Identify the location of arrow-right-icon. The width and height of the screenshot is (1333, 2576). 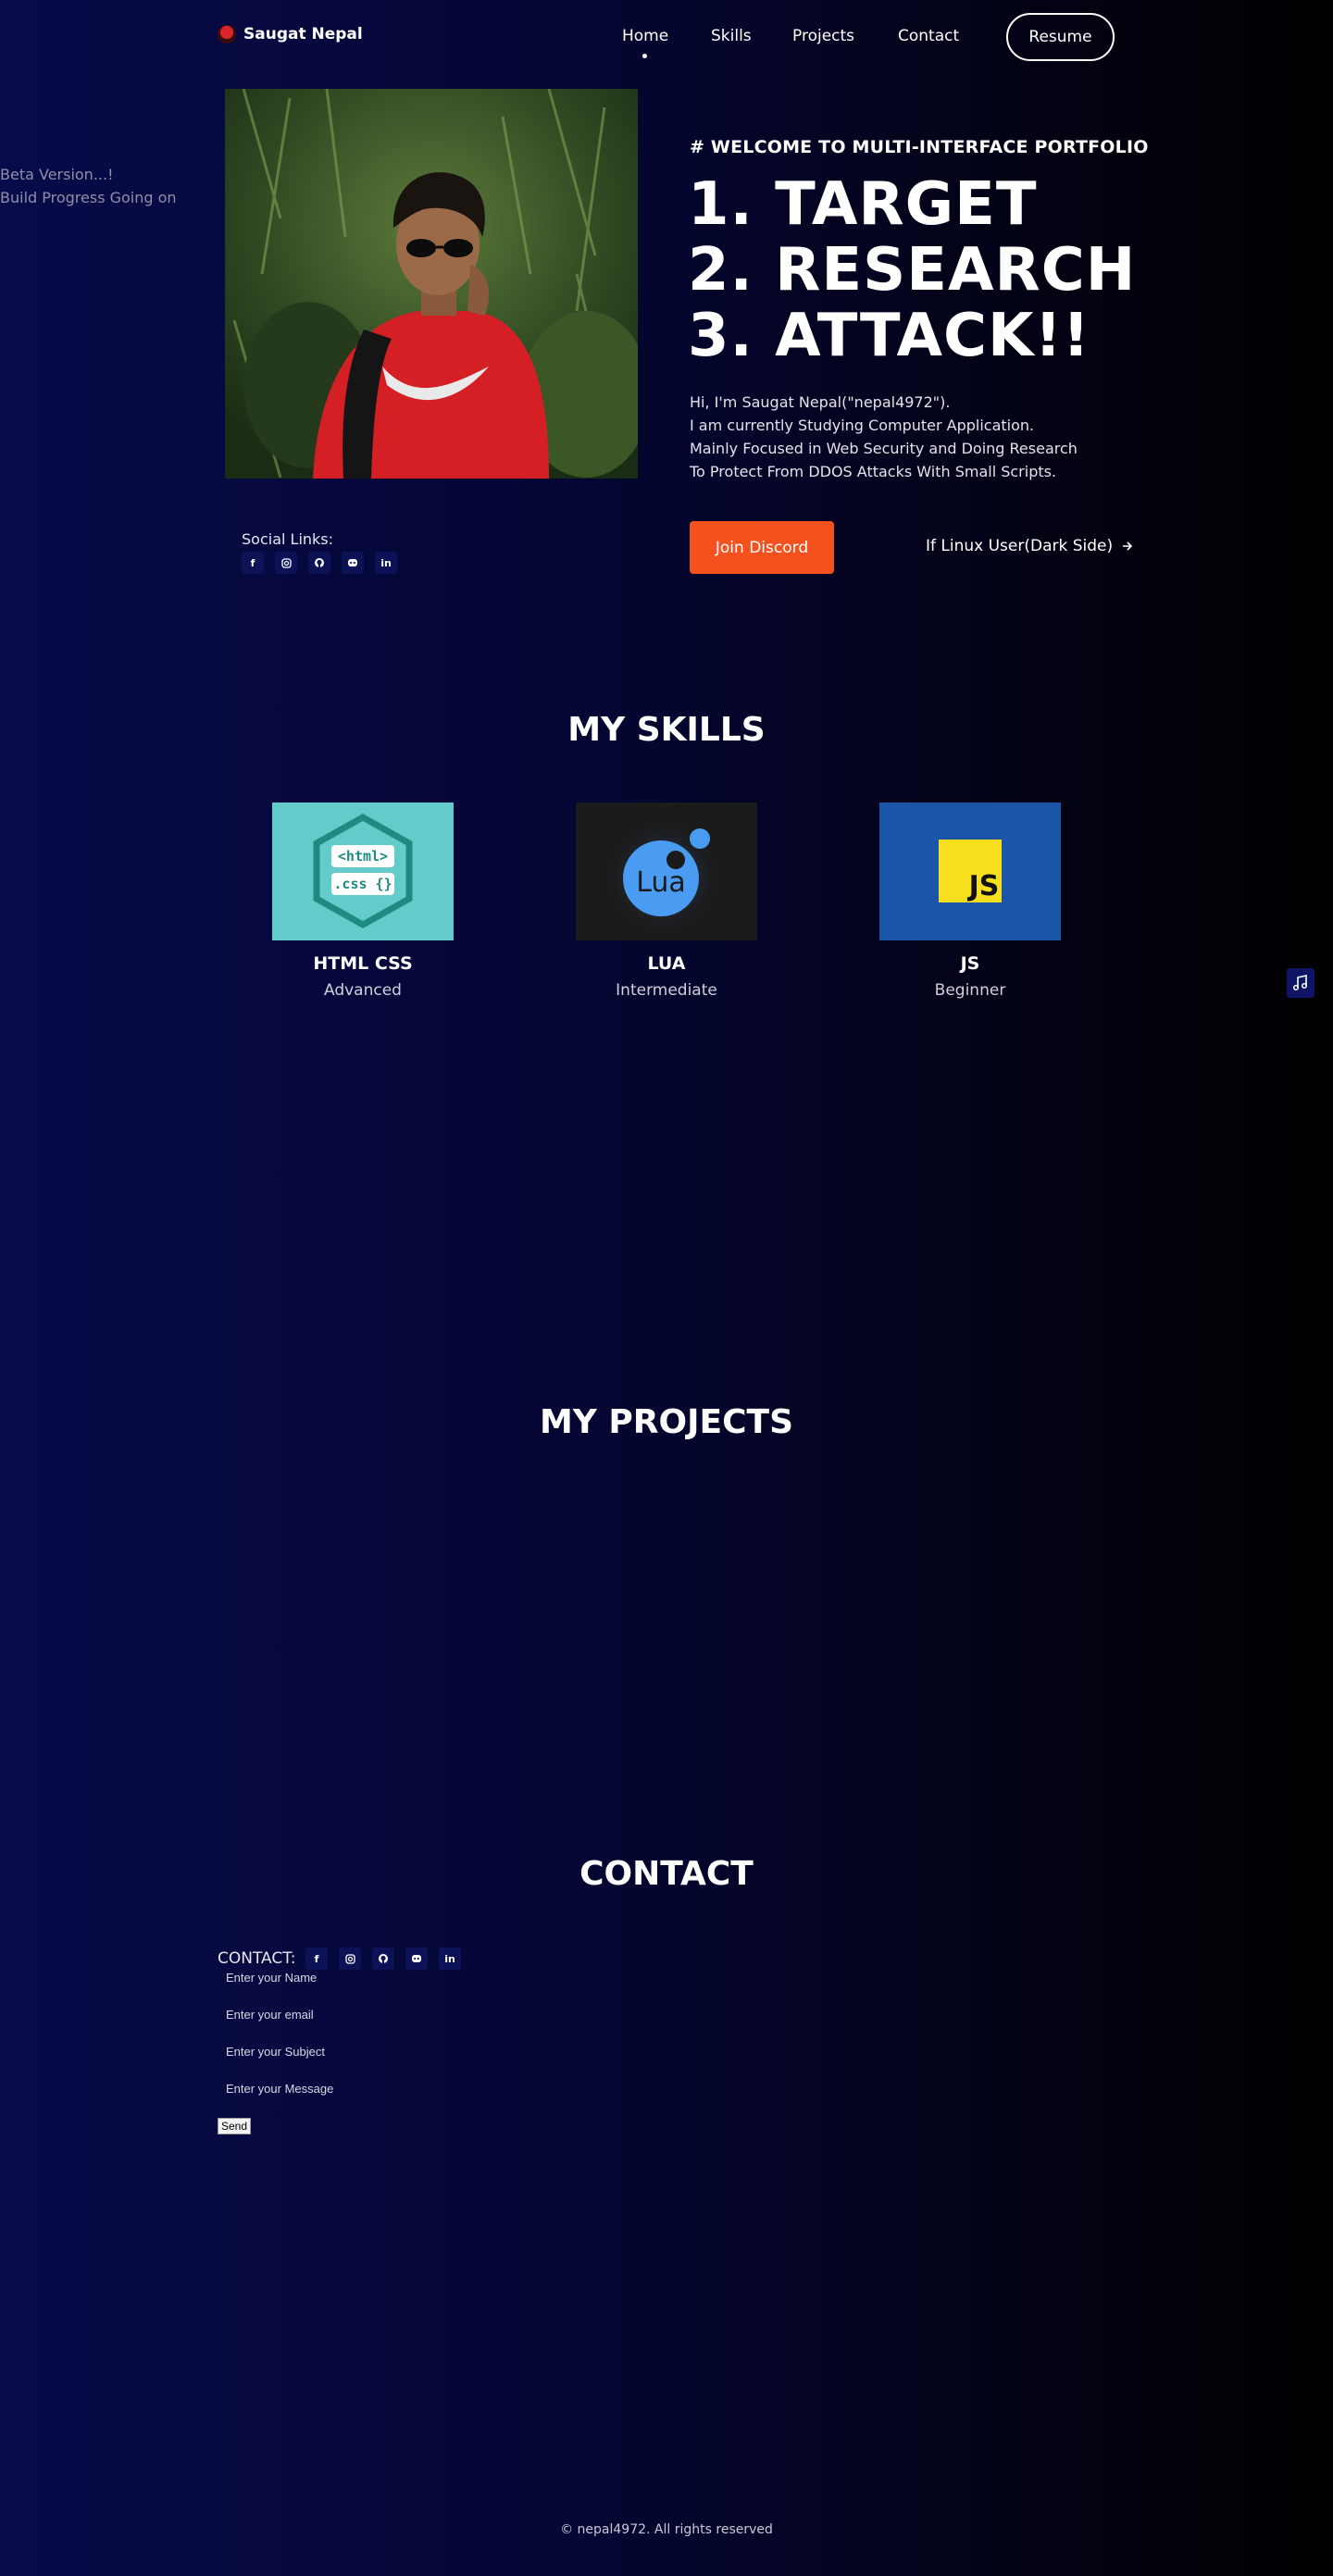
(1128, 546).